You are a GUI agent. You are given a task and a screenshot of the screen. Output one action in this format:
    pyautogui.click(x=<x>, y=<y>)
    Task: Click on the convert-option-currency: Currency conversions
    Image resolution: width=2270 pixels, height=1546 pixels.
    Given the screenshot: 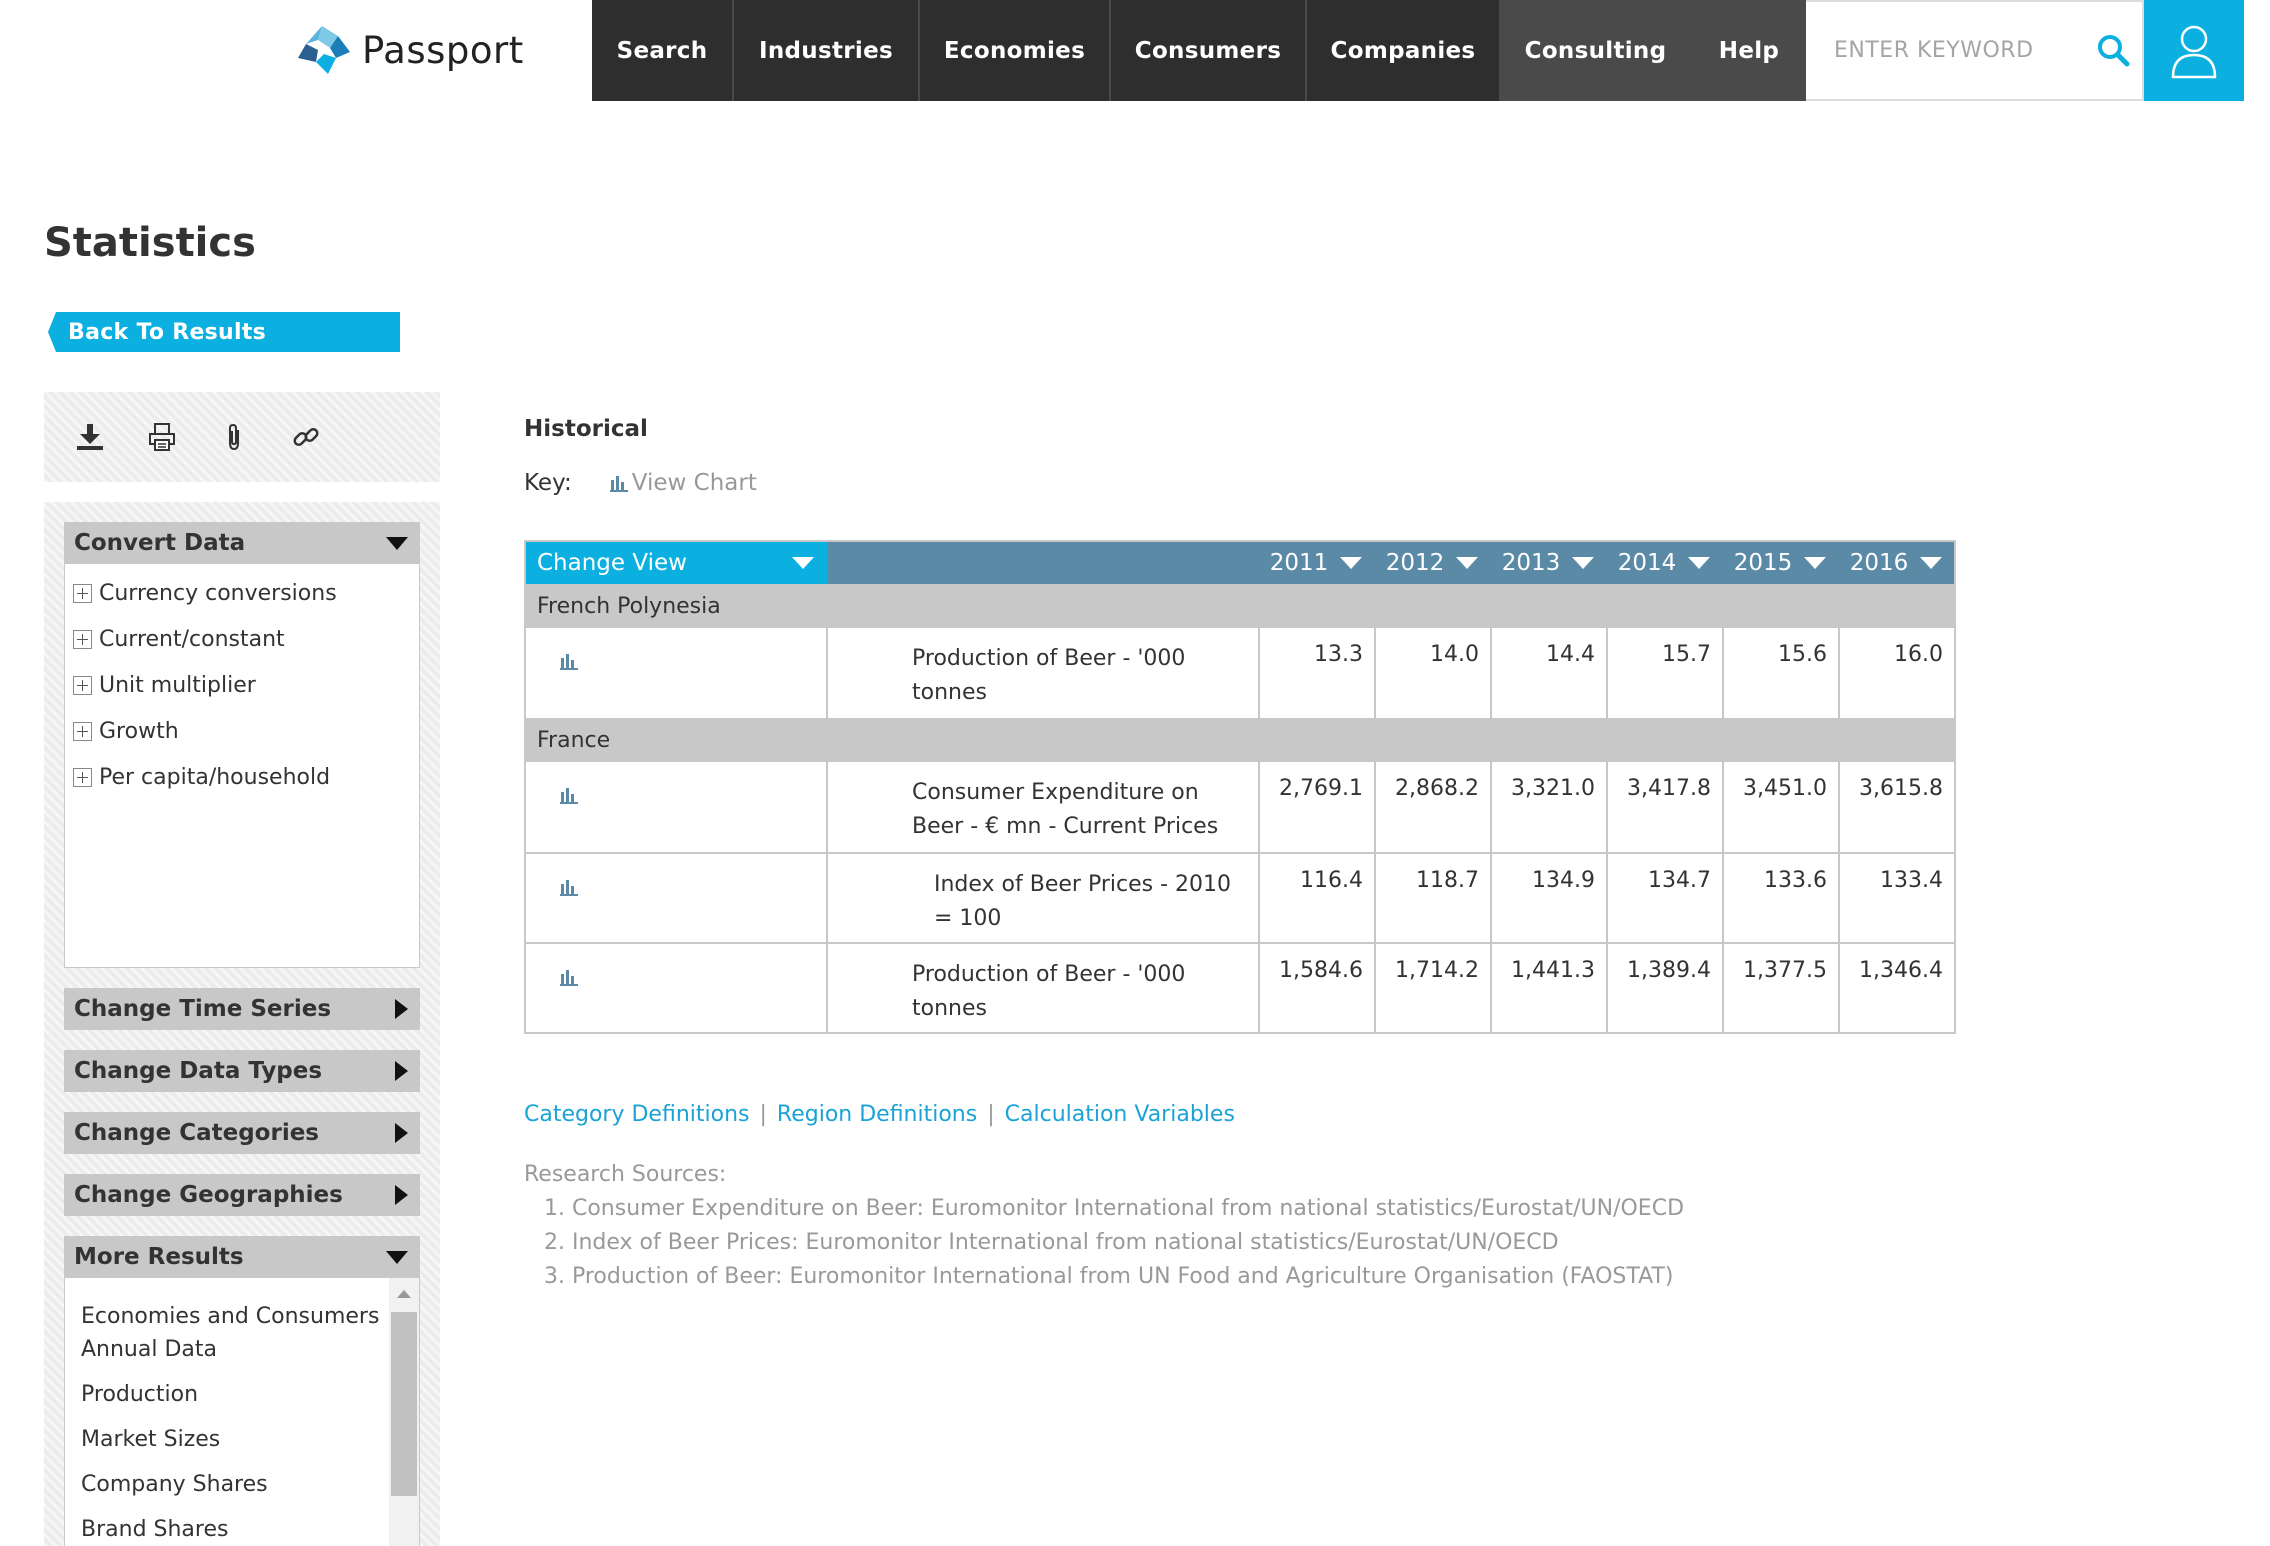 What is the action you would take?
    pyautogui.click(x=242, y=593)
    